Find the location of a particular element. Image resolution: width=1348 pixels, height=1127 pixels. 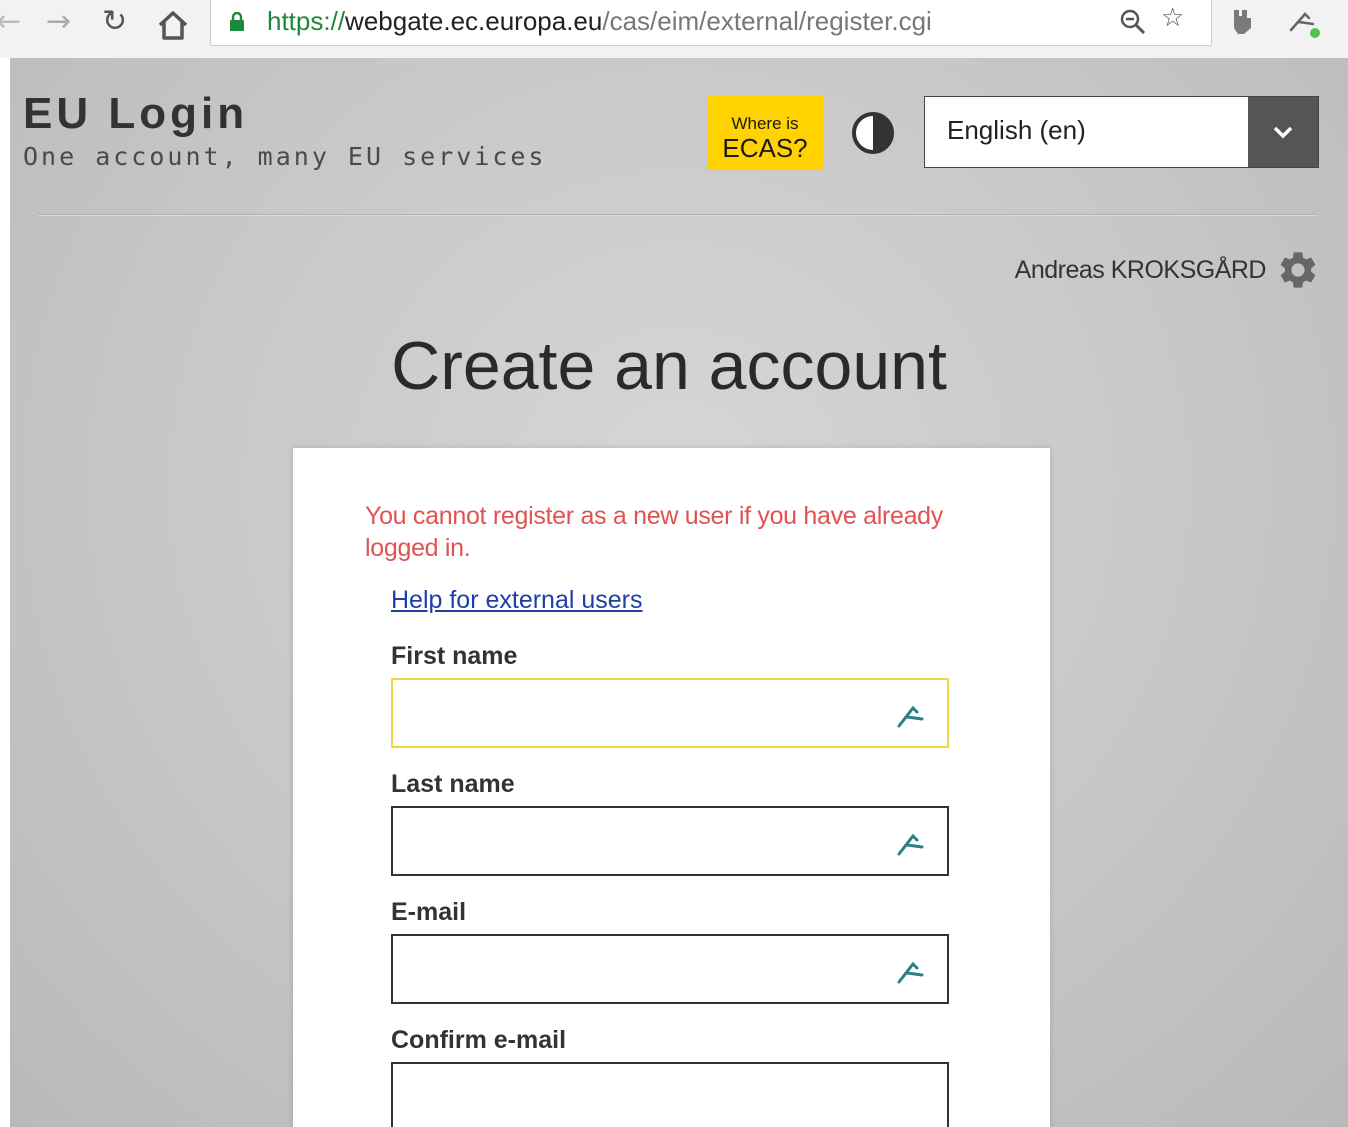

ecas-big-label: ECAS? is located at coordinates (765, 148).